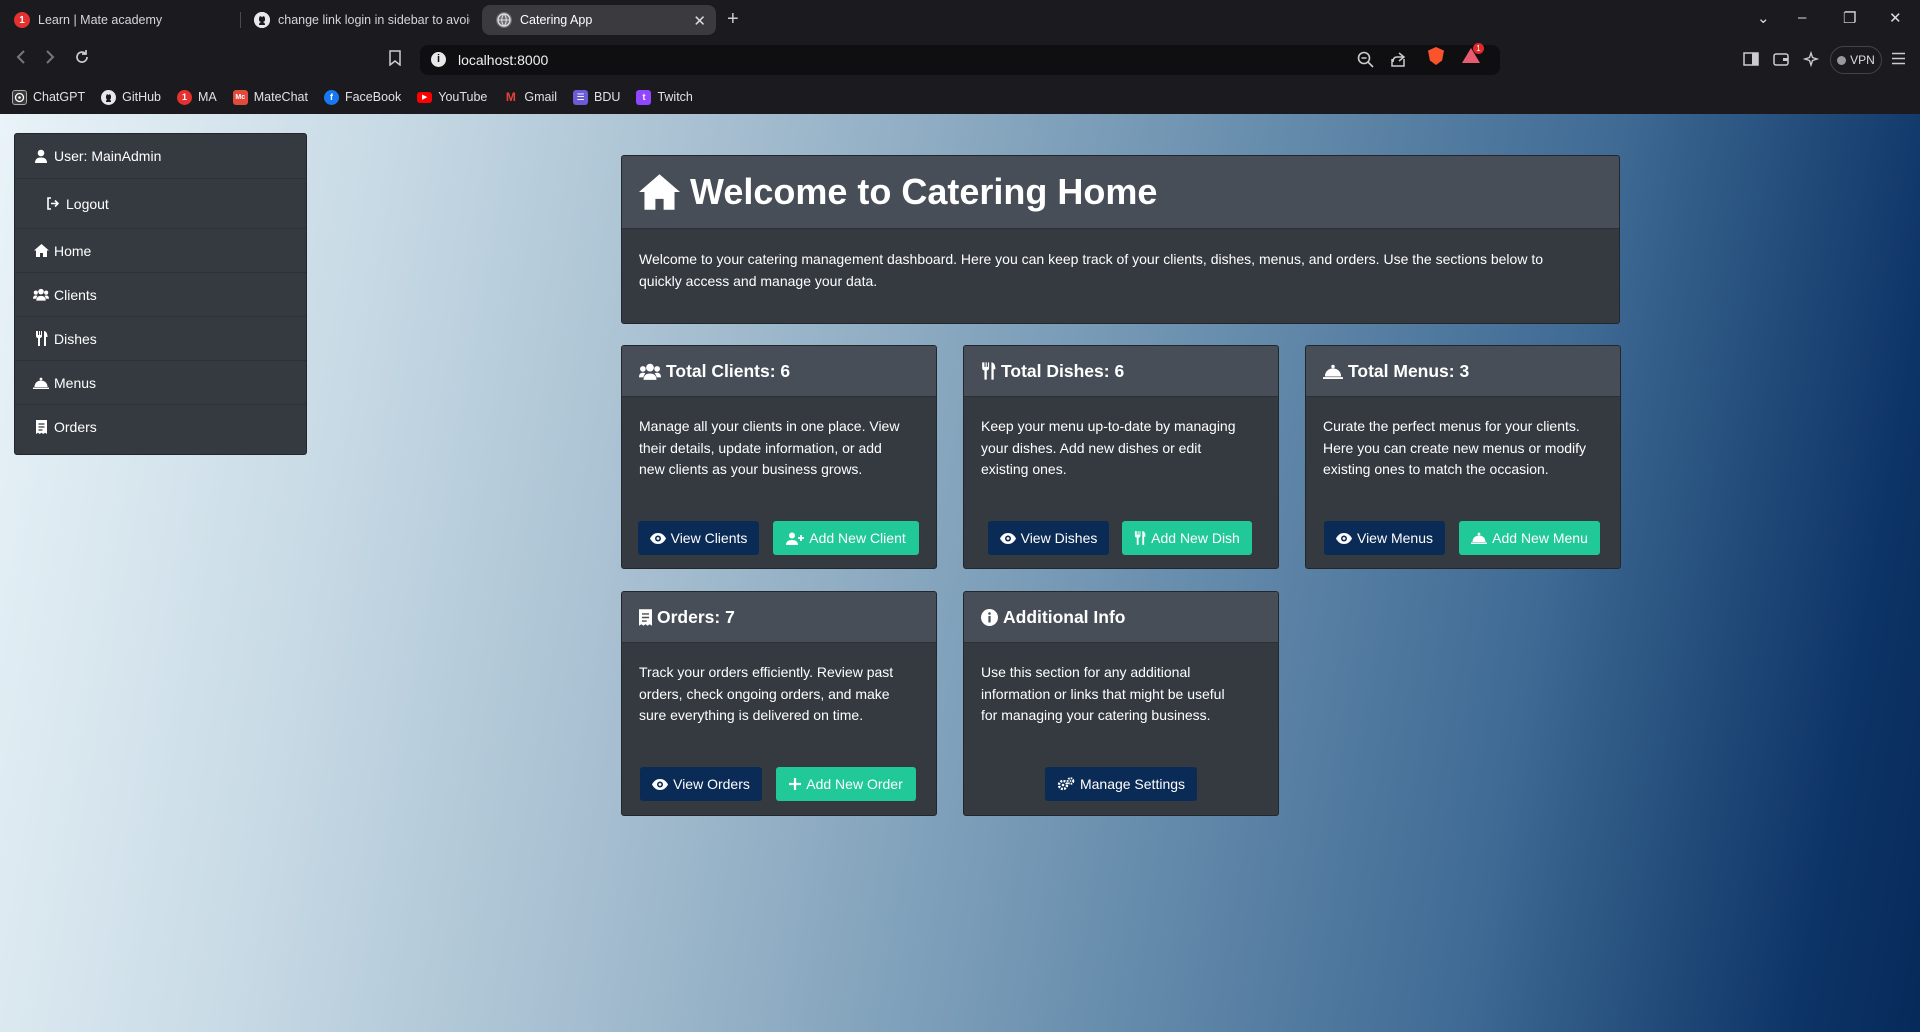 The width and height of the screenshot is (1920, 1032). Describe the element at coordinates (452, 97) in the screenshot. I see `bookmark-youtube: ▶ YouTube` at that location.